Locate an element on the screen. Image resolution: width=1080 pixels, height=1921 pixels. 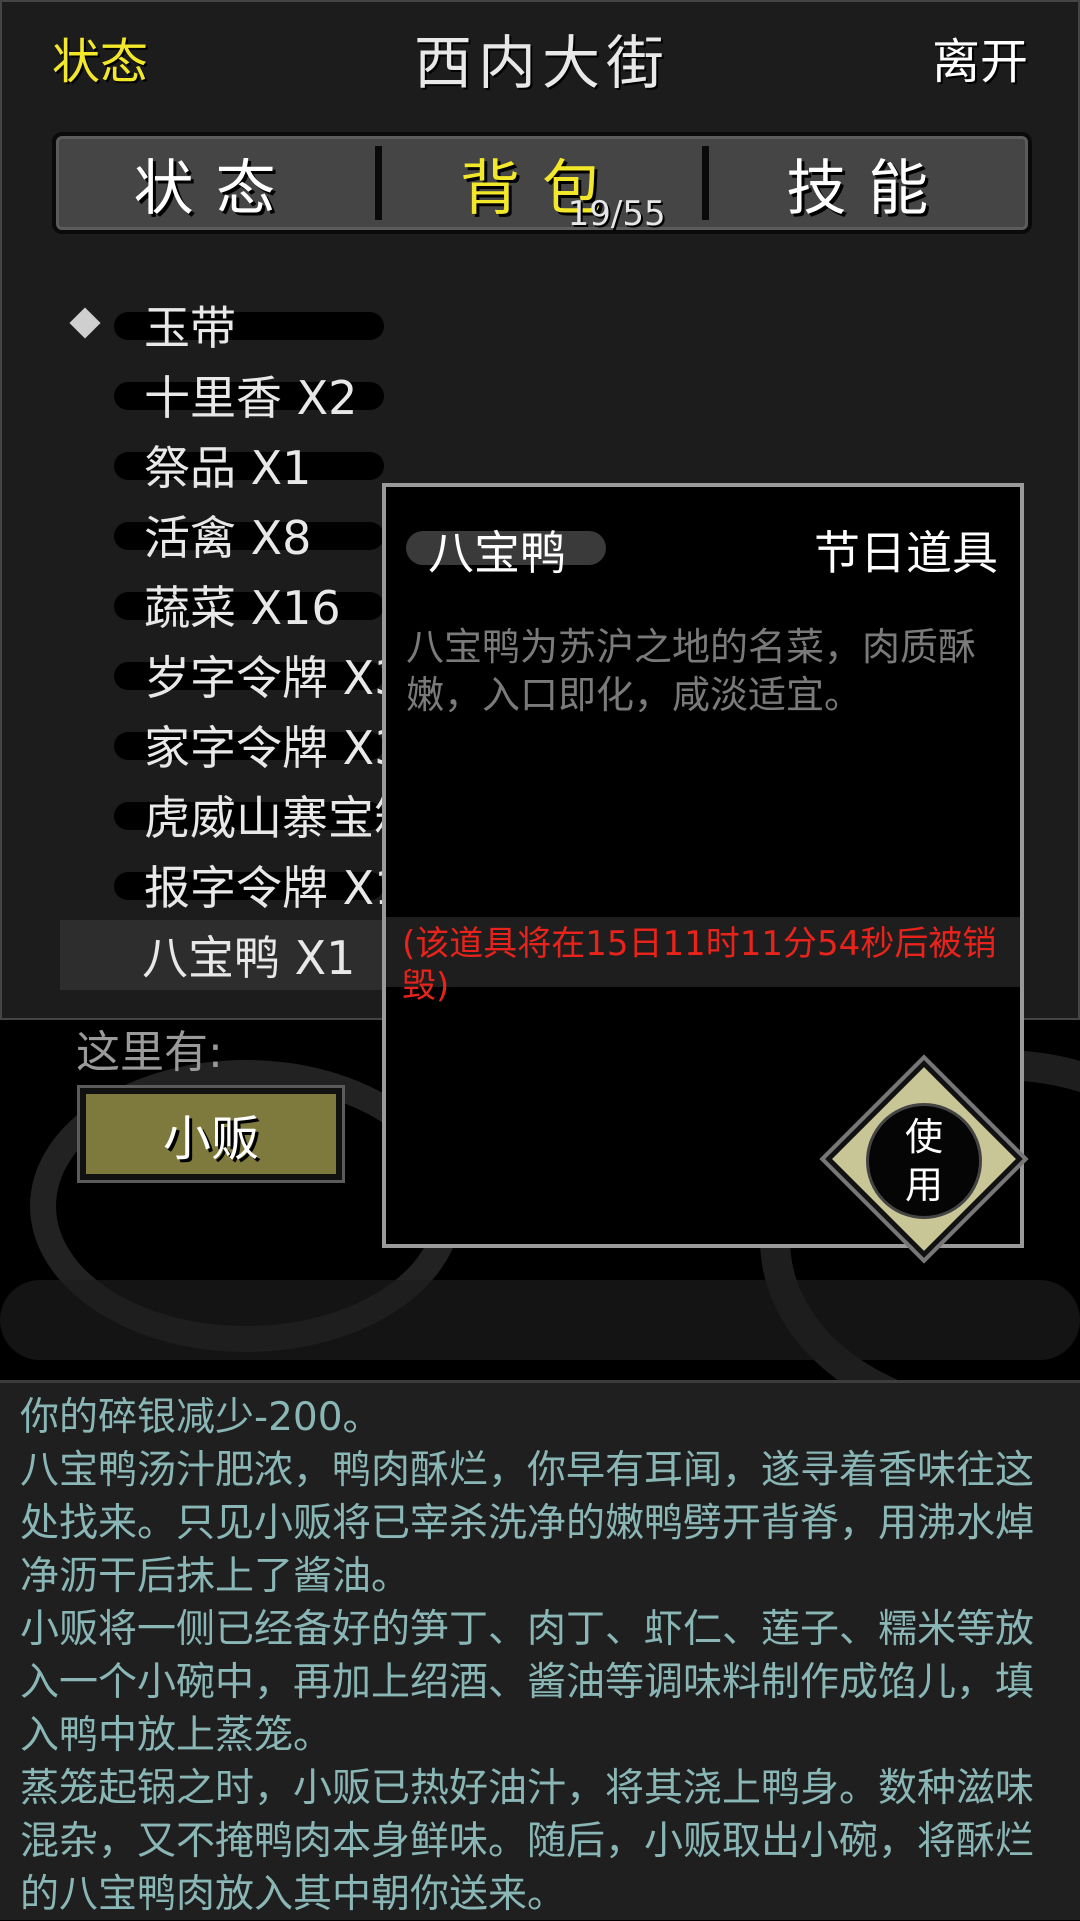
inventory-item: 十里香 X2 is located at coordinates (362, 395).